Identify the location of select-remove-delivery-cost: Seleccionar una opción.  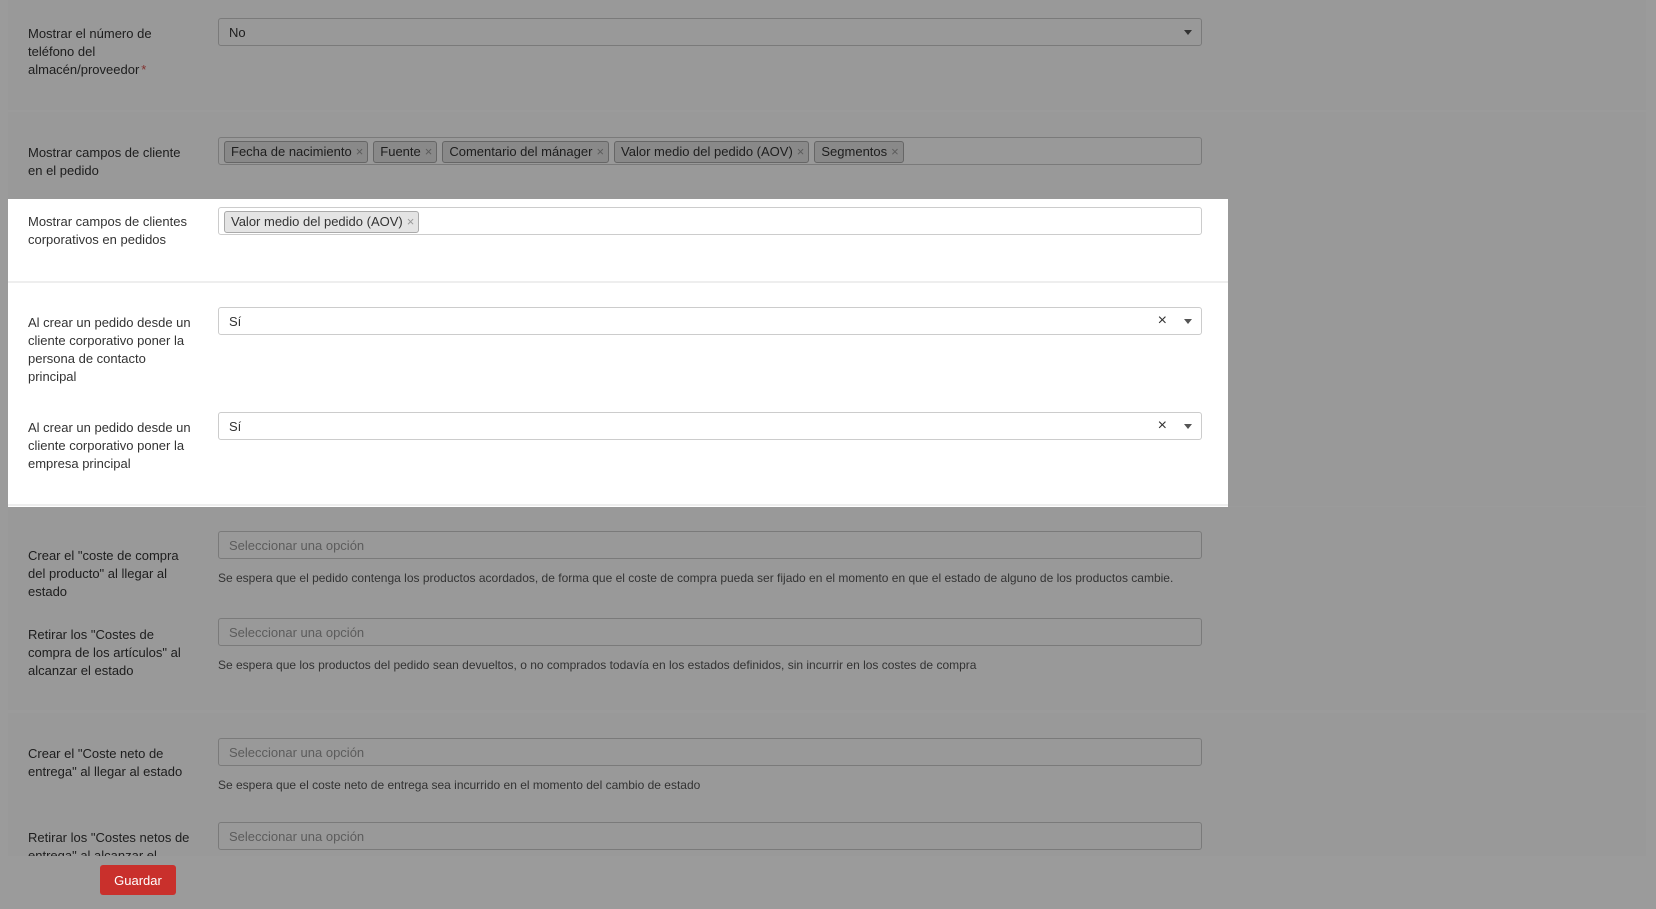
(710, 836).